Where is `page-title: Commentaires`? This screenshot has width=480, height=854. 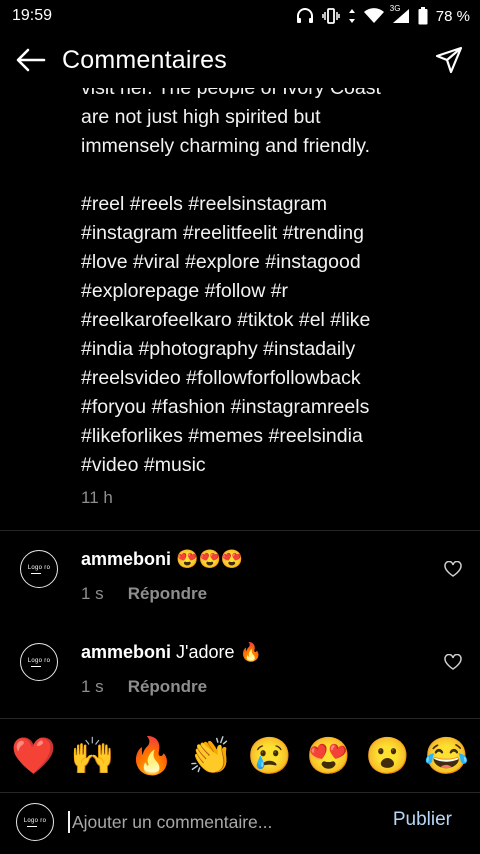
page-title: Commentaires is located at coordinates (144, 59).